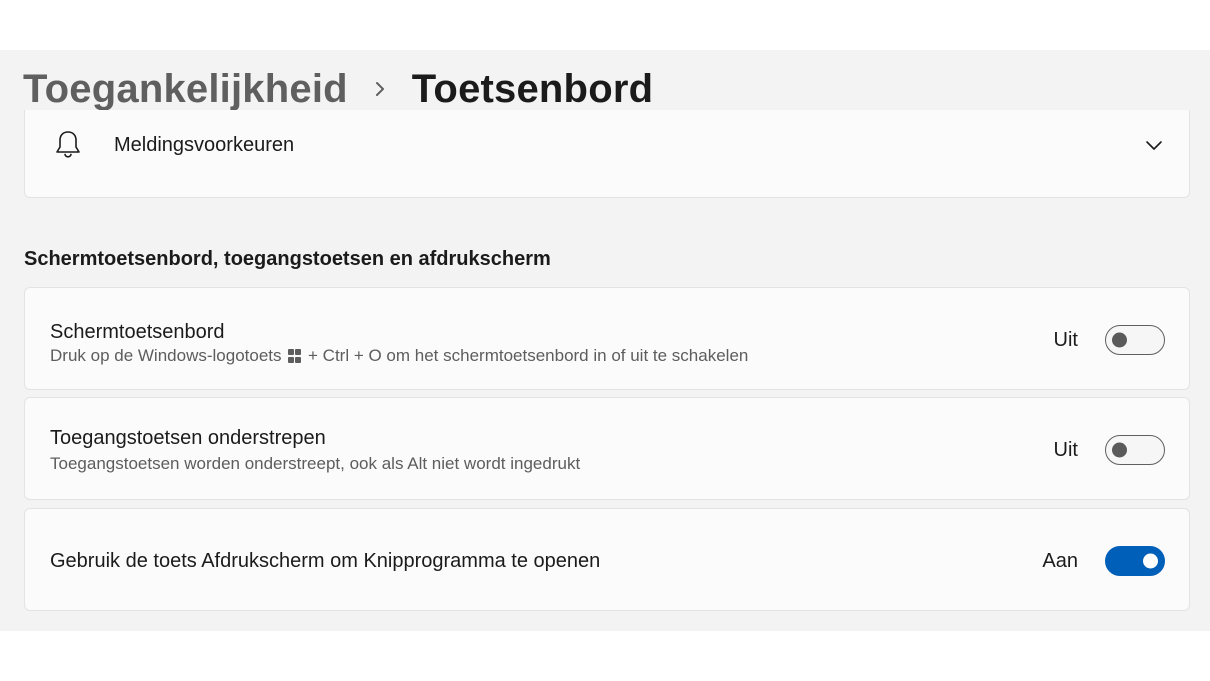 This screenshot has height=681, width=1210. Describe the element at coordinates (1060, 561) in the screenshot. I see `toggle-state-label: Aan` at that location.